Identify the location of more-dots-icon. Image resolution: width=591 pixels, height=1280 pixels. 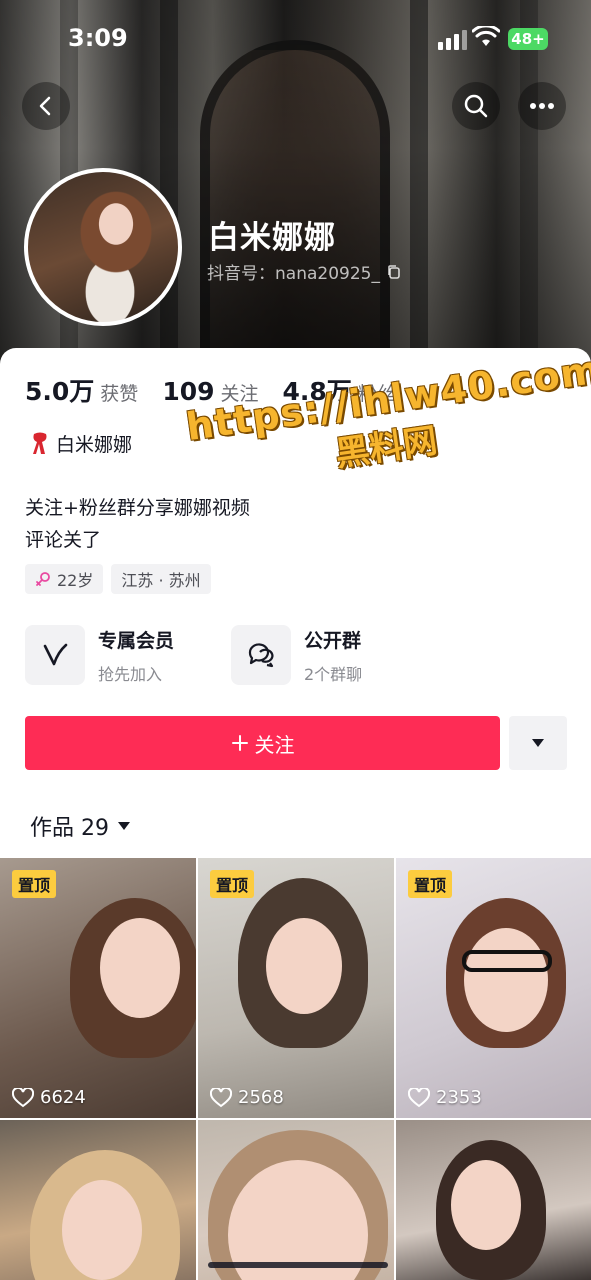
(542, 106).